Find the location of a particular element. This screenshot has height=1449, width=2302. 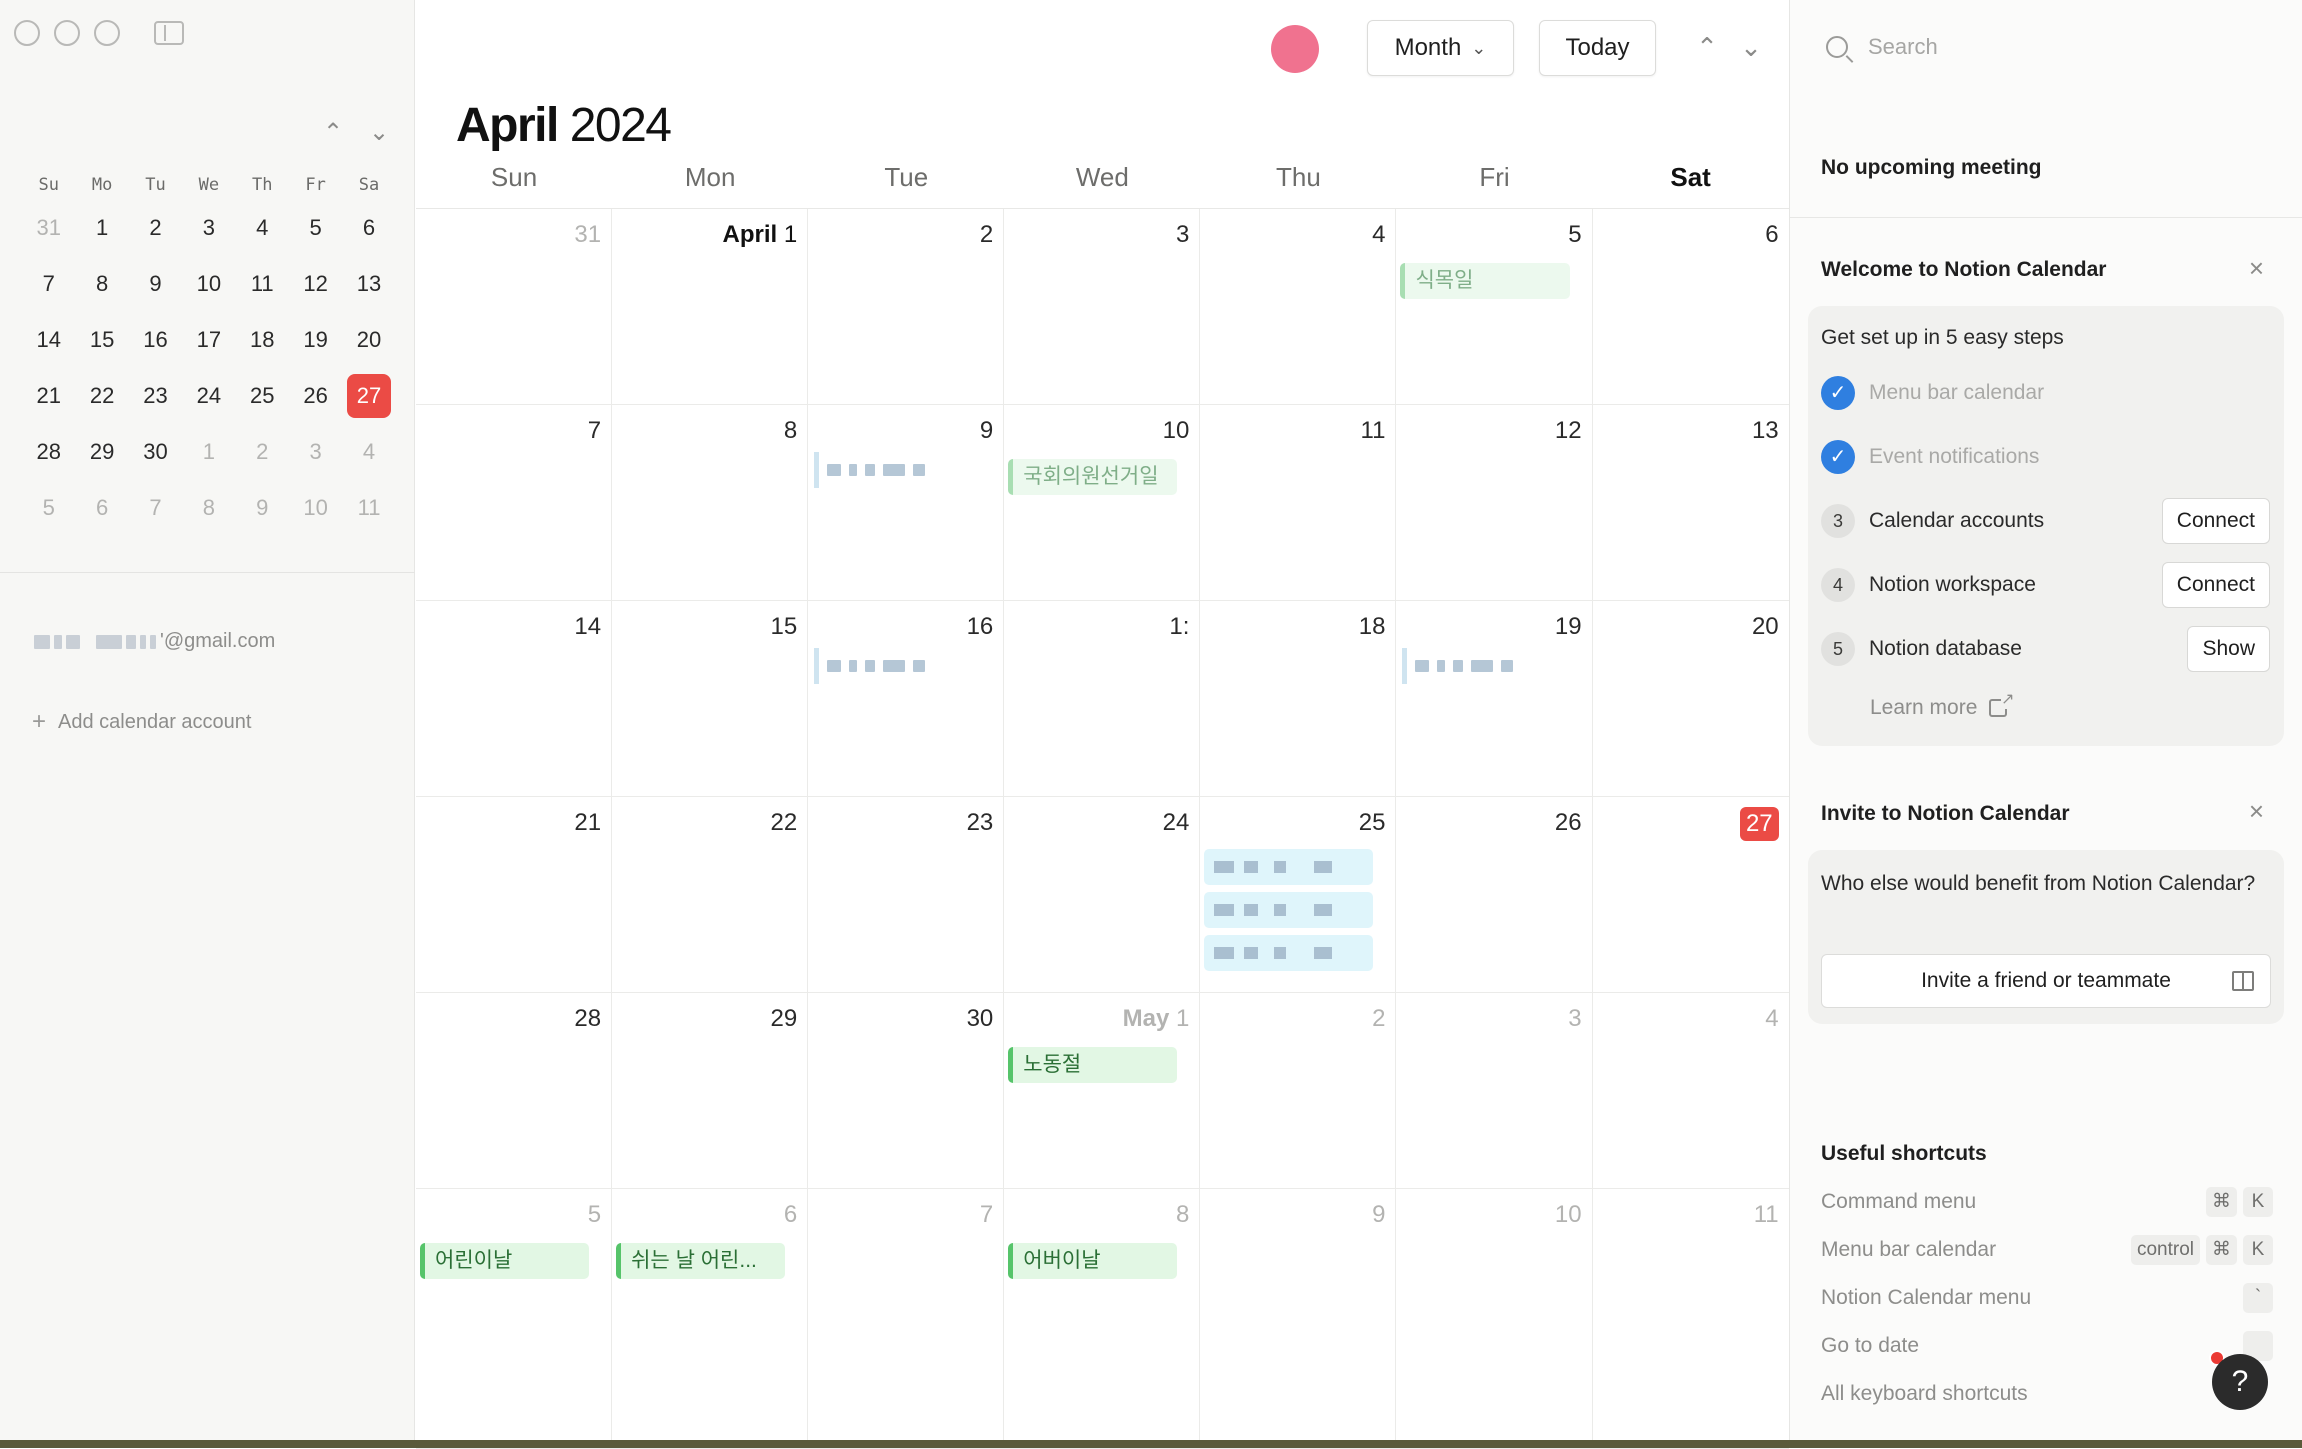

previous-month-icon: ⌃ is located at coordinates (1707, 47).